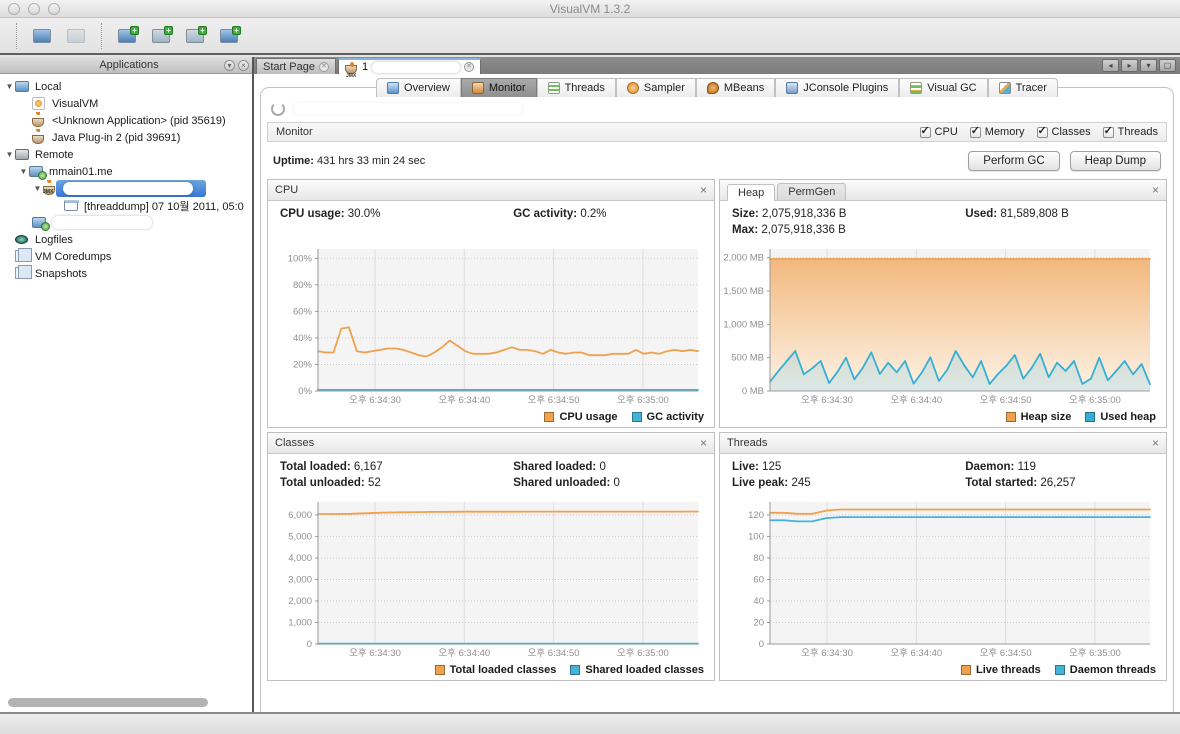 The width and height of the screenshot is (1180, 734). Describe the element at coordinates (498, 87) in the screenshot. I see `tab-monitor: Monitor` at that location.